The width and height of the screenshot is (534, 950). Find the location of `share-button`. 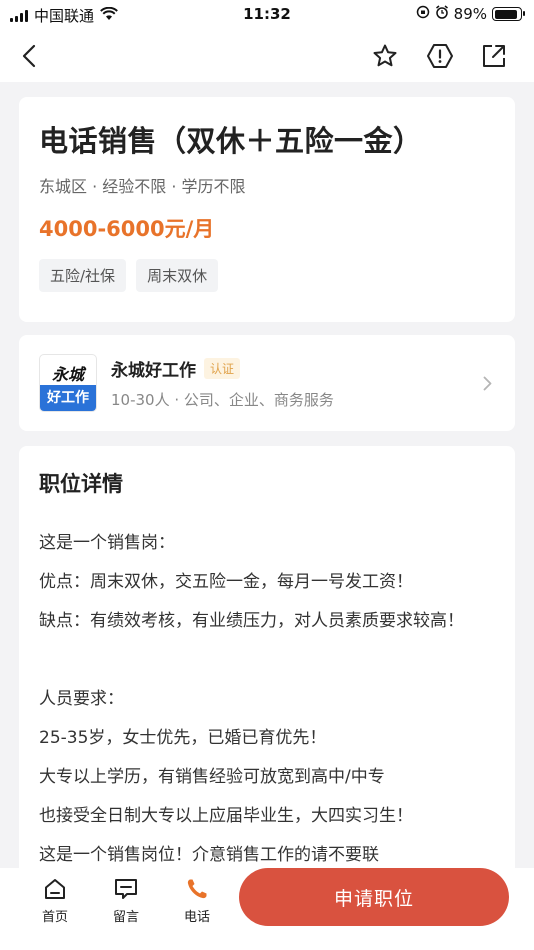

share-button is located at coordinates (494, 56).